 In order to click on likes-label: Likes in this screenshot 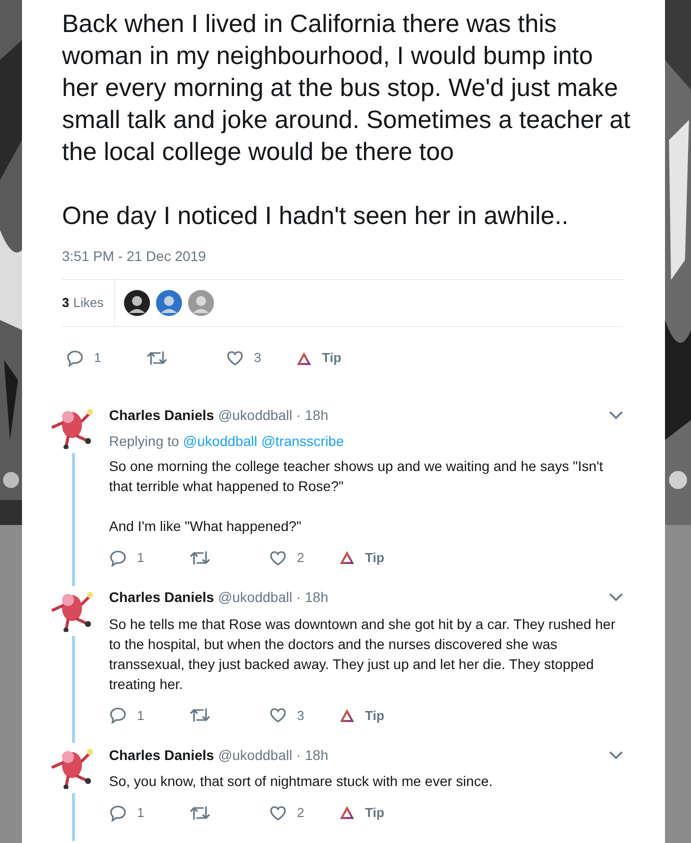, I will do `click(88, 303)`.